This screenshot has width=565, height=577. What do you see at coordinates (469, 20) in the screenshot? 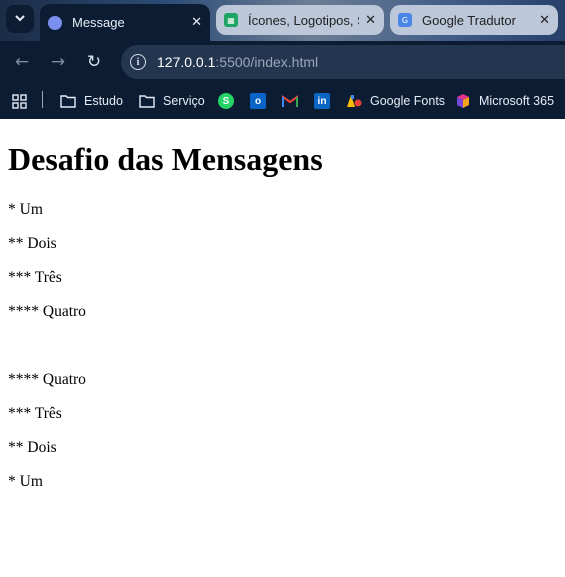
I see `tab-title: Google Tradutor` at bounding box center [469, 20].